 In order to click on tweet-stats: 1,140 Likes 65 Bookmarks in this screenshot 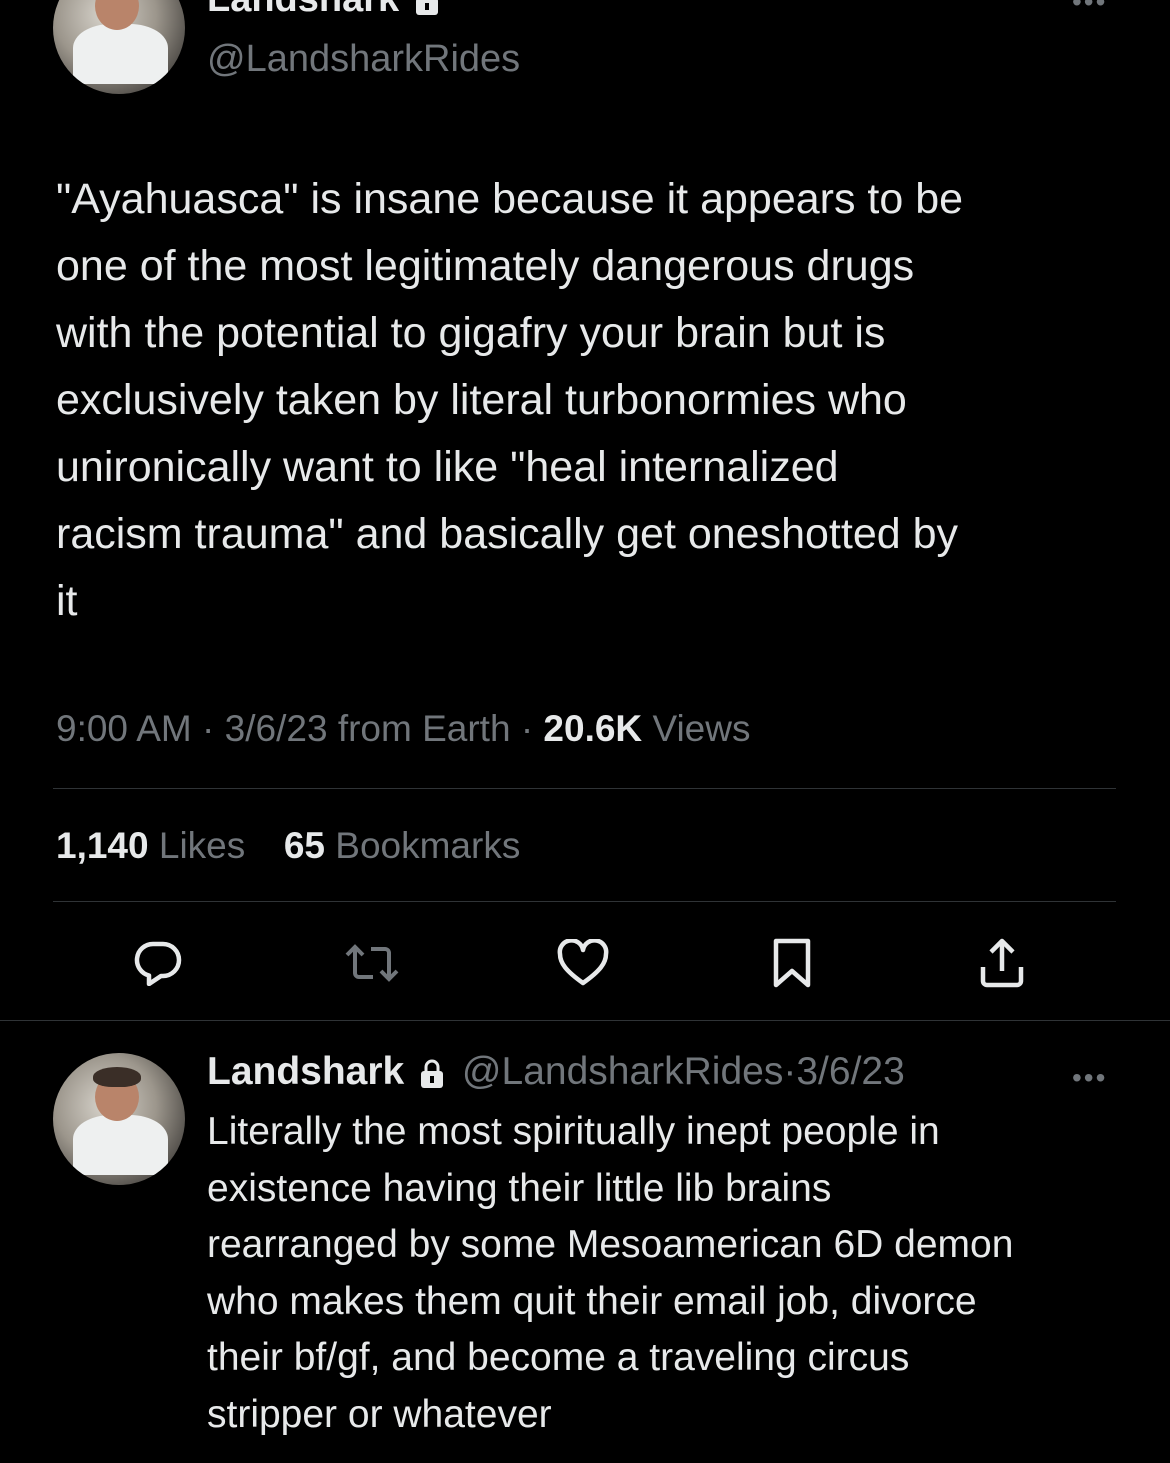, I will do `click(288, 846)`.